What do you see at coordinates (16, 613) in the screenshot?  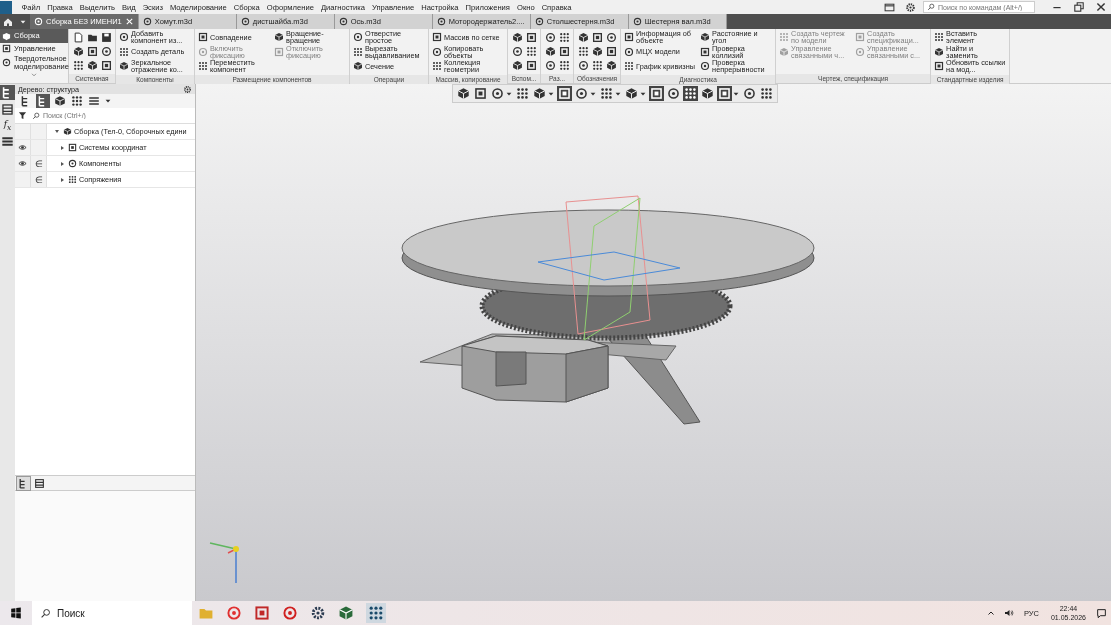 I see `windows-logo-icon` at bounding box center [16, 613].